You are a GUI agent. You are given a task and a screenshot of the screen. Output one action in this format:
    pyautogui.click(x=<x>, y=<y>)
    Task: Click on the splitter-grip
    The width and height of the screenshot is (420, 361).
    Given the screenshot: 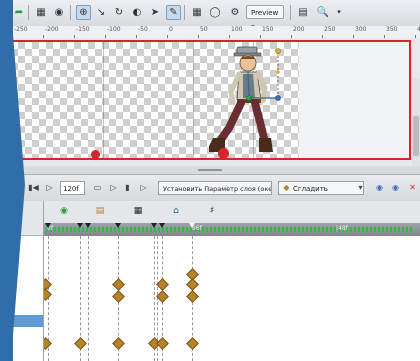 What is the action you would take?
    pyautogui.click(x=210, y=170)
    